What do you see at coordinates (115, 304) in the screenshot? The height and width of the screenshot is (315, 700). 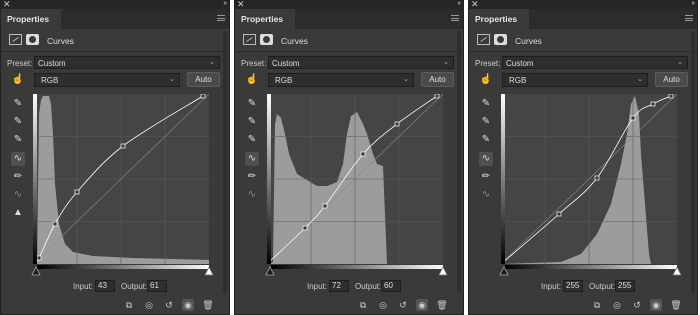 I see `panel-footer: ⧉ ◎ ↺ ◉ 🗑` at bounding box center [115, 304].